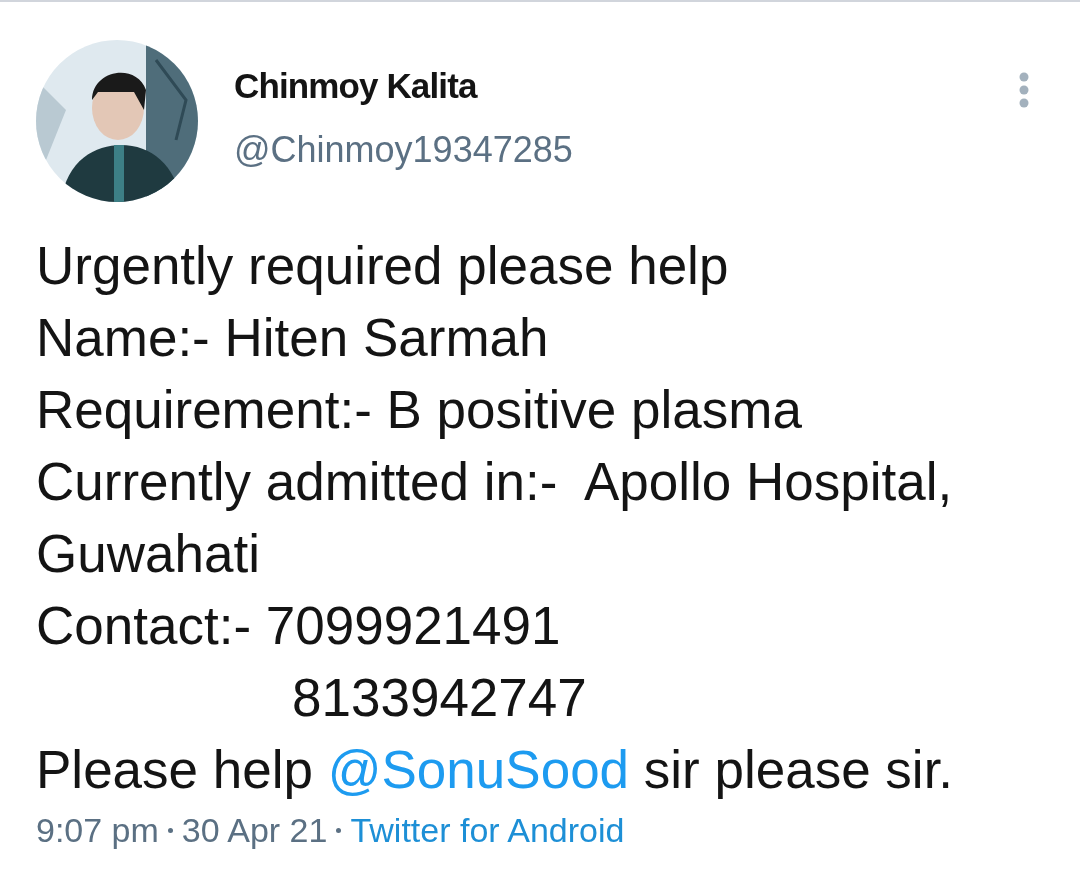 The width and height of the screenshot is (1080, 893). What do you see at coordinates (383, 266) in the screenshot?
I see `tweet-line: Urgently required please help` at bounding box center [383, 266].